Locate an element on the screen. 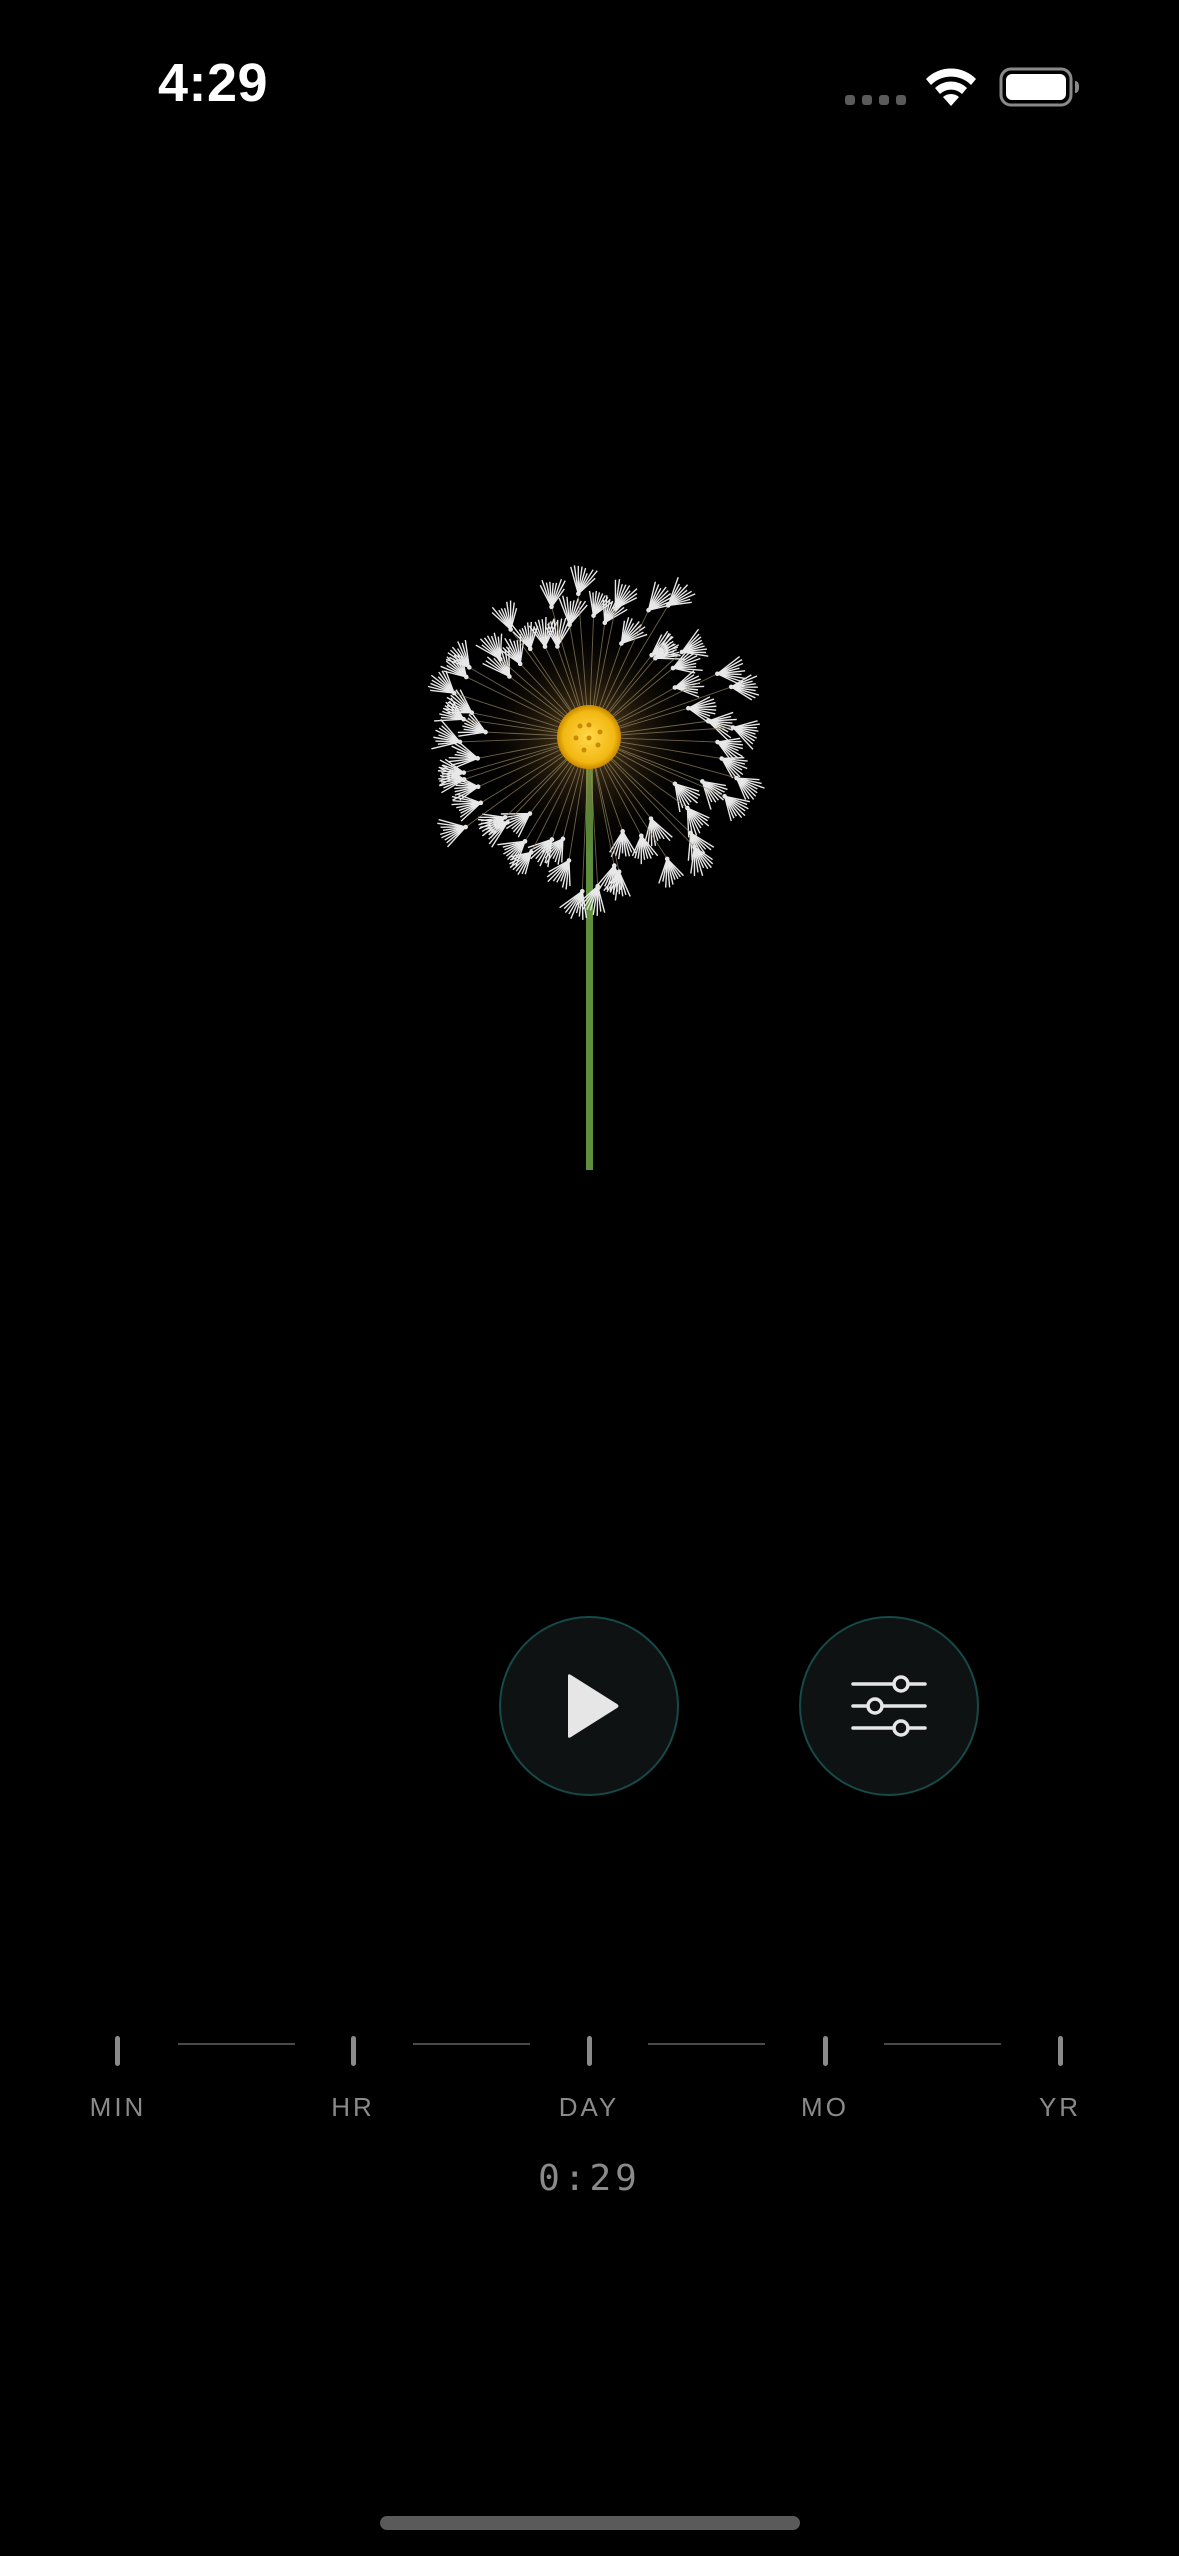 The width and height of the screenshot is (1179, 2556). home-indicator is located at coordinates (590, 2523).